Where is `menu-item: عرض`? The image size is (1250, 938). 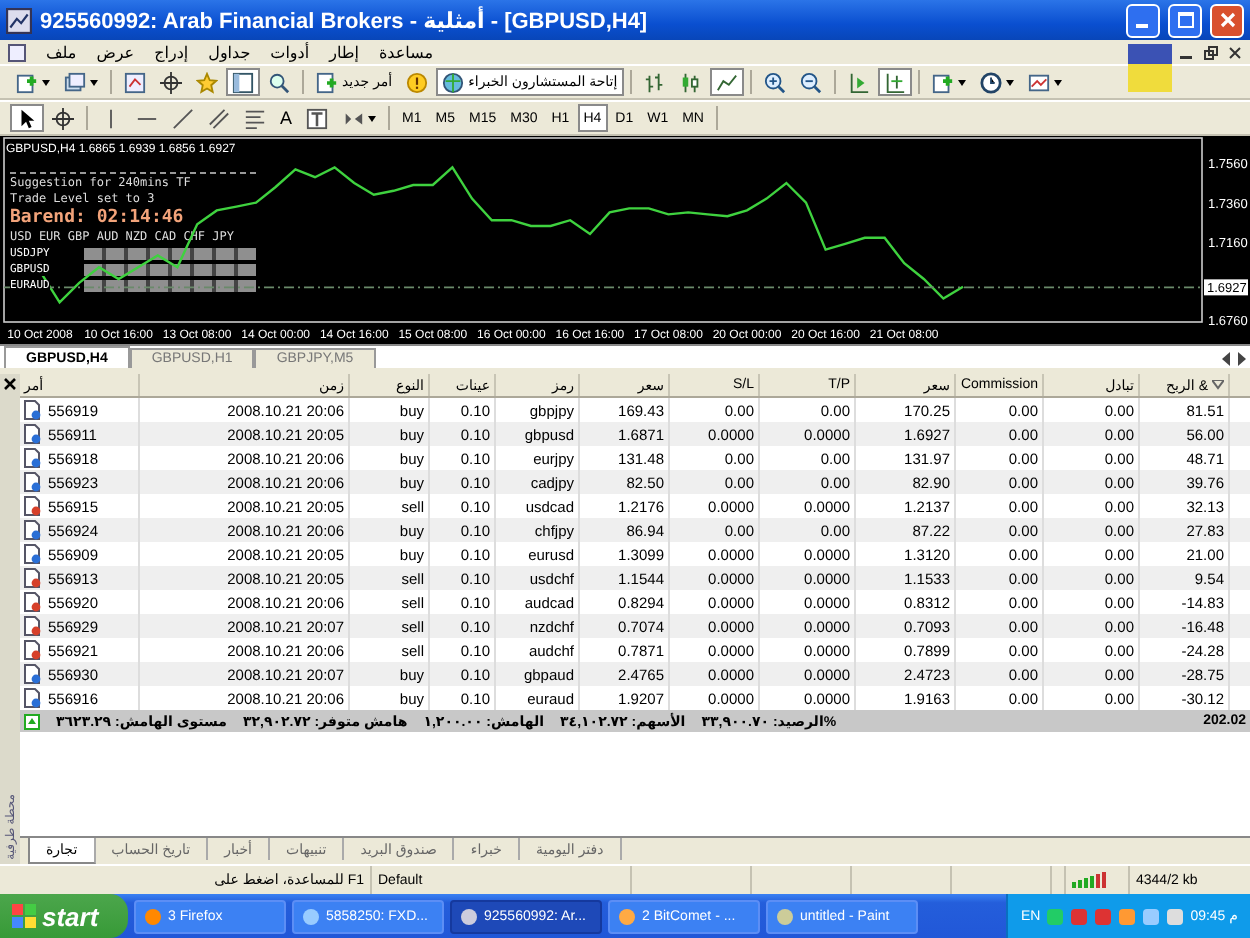
menu-item: عرض is located at coordinates (115, 52).